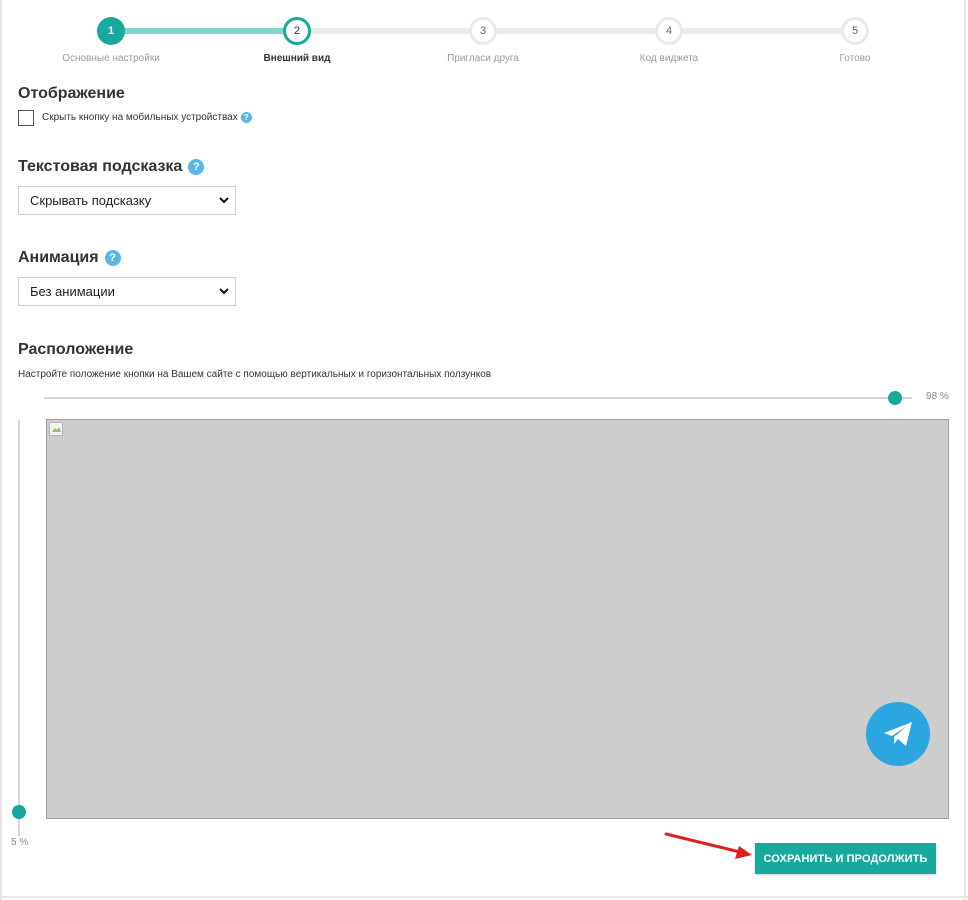 The image size is (968, 900). Describe the element at coordinates (58, 257) in the screenshot. I see `animation-title-text: Анимация` at that location.